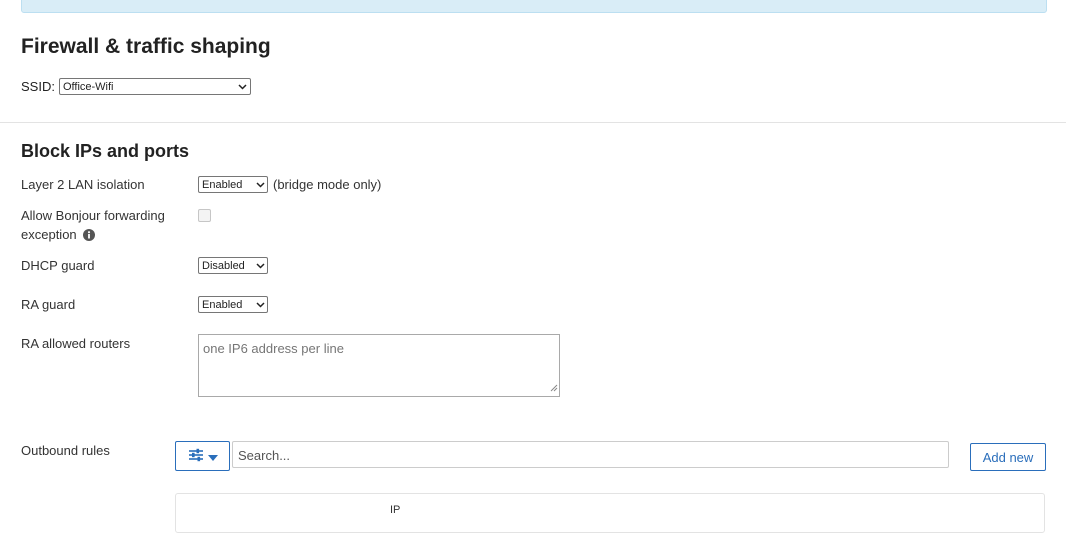 Image resolution: width=1076 pixels, height=533 pixels. I want to click on add-new-button: Add new, so click(1008, 457).